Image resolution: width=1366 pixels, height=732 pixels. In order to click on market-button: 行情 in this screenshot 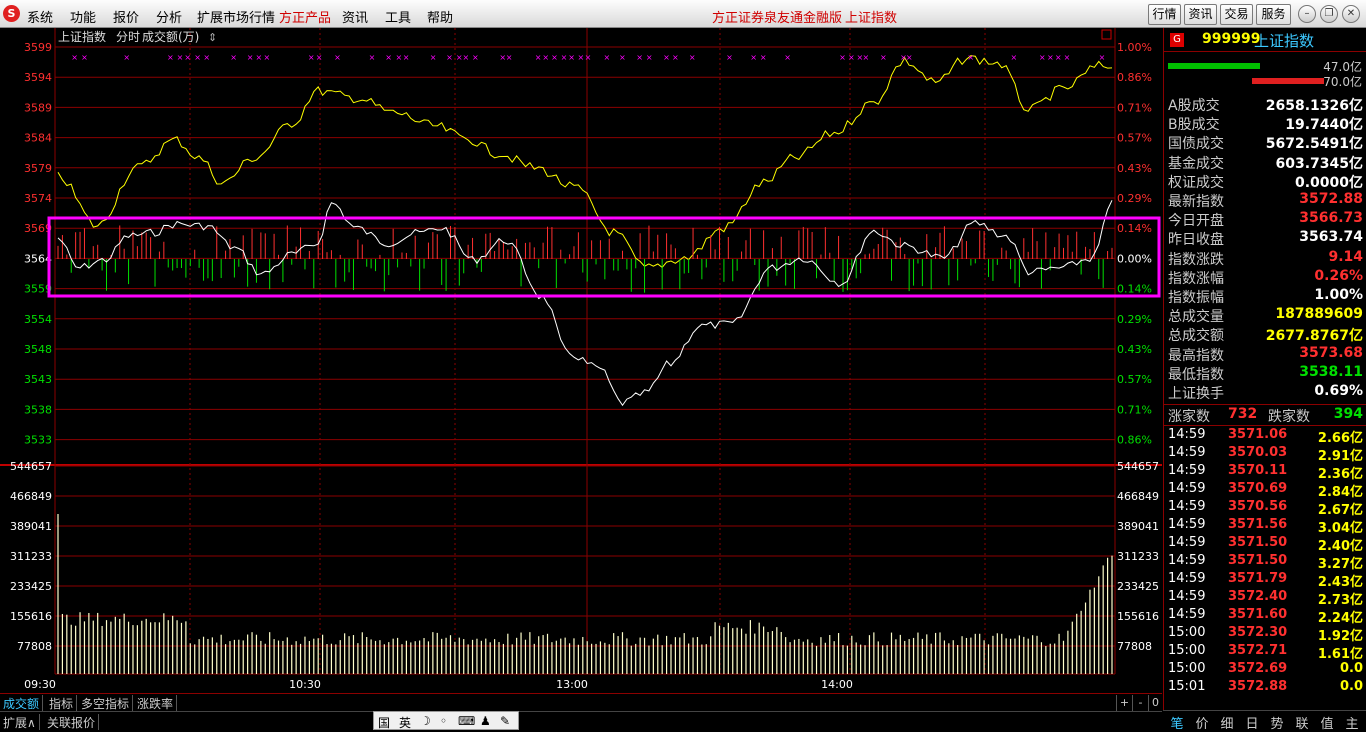, I will do `click(1164, 14)`.